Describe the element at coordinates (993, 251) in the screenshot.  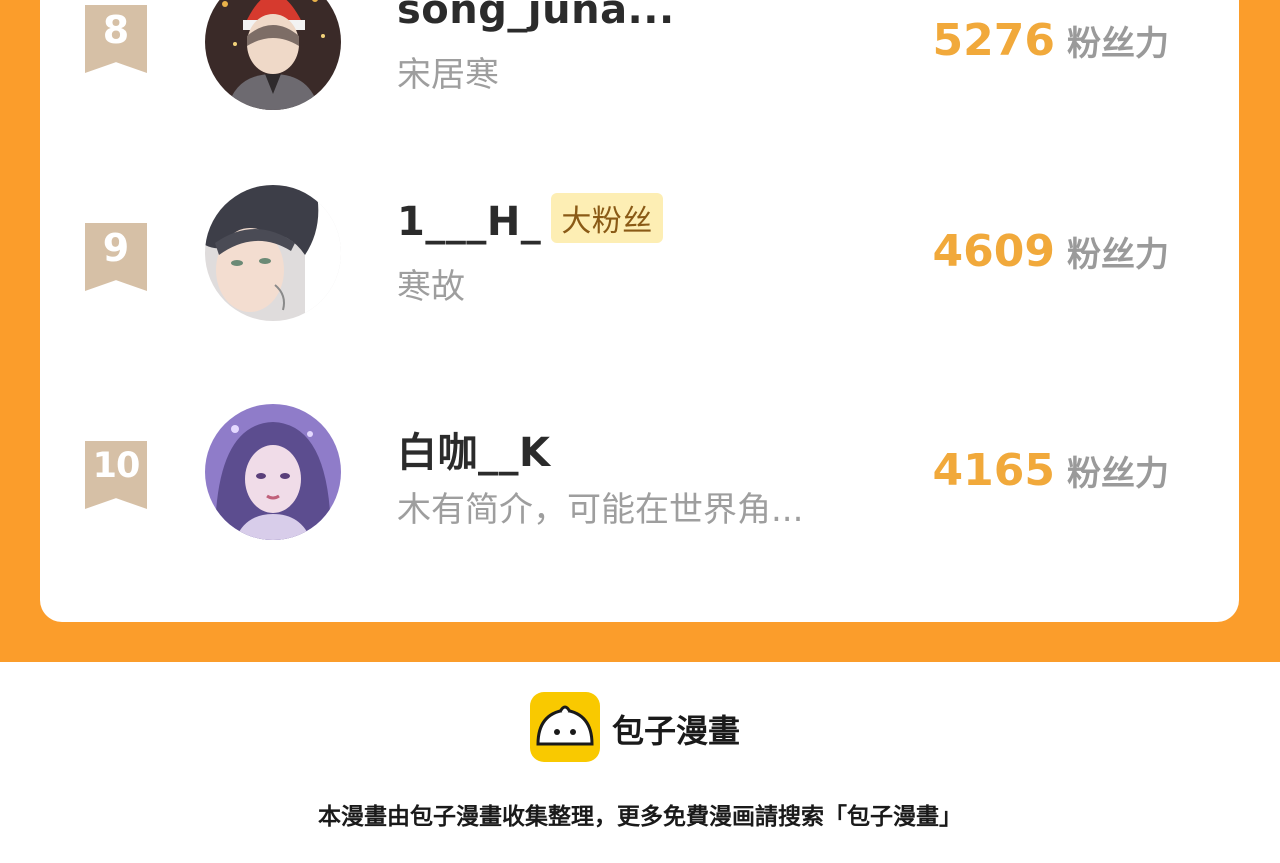
I see `score-value: 4609` at that location.